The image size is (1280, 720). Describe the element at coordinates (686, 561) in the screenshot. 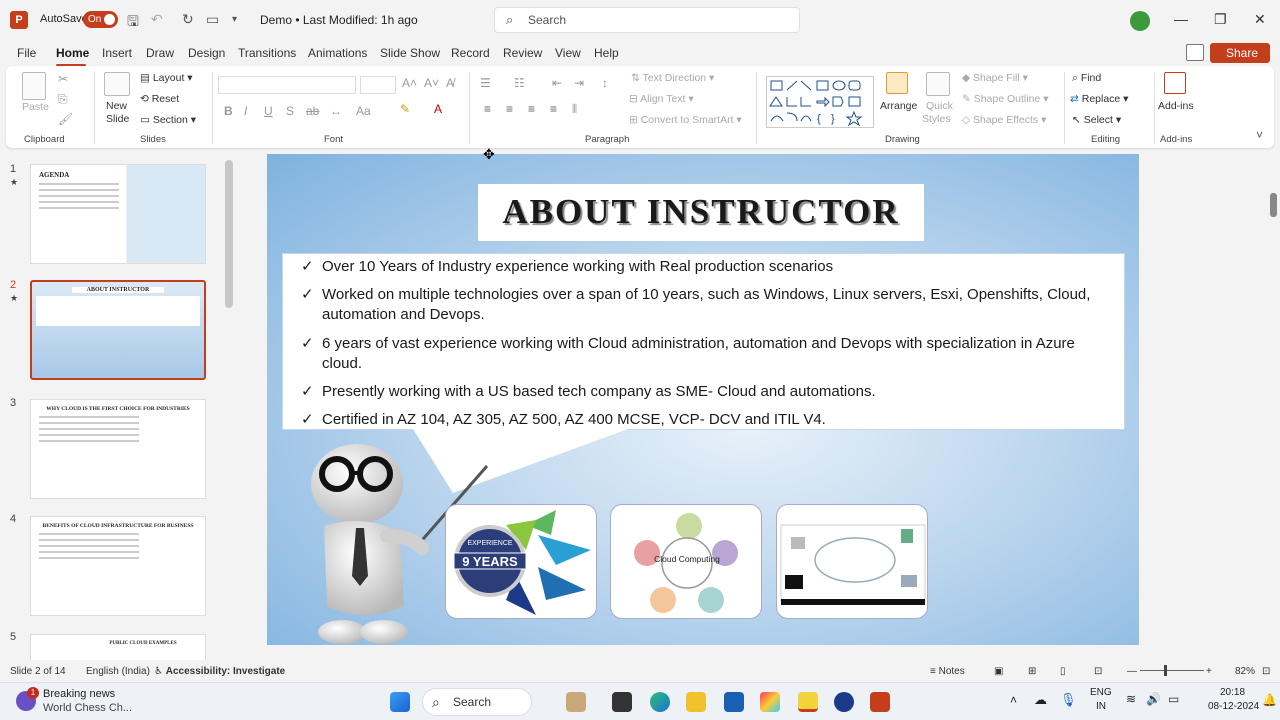

I see `cloud-computing-image: Cloud Computing` at that location.